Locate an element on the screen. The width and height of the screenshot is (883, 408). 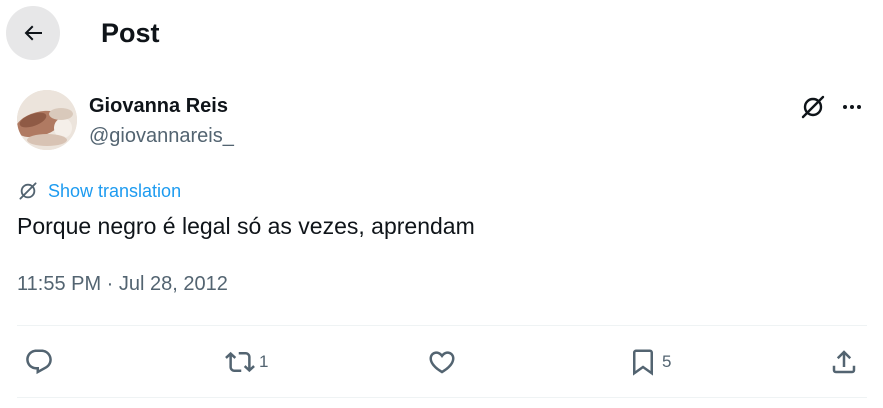
heart-icon is located at coordinates (442, 362).